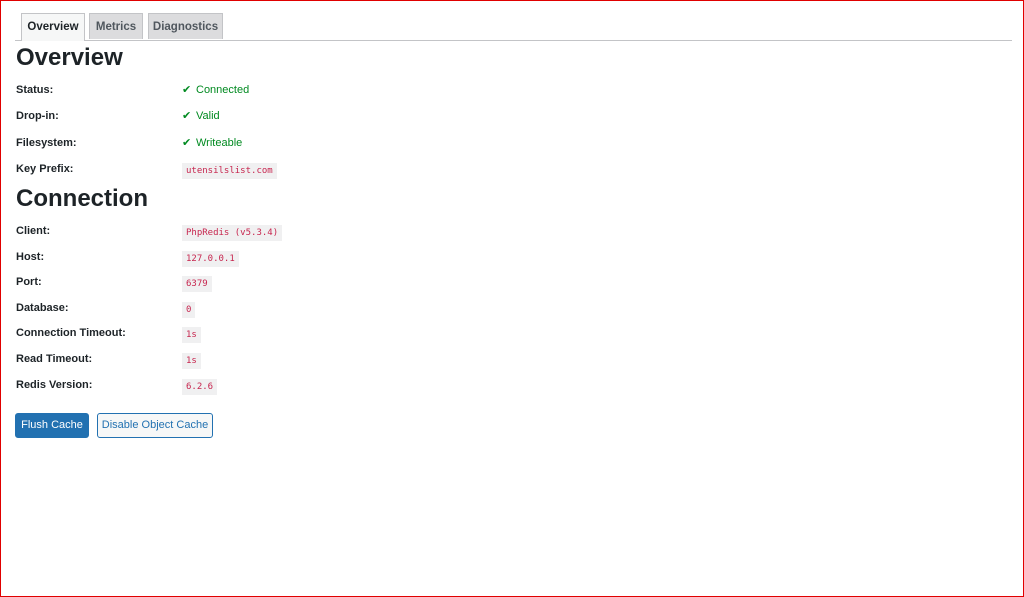 The image size is (1024, 597). What do you see at coordinates (29, 282) in the screenshot?
I see `port-label: Port:` at bounding box center [29, 282].